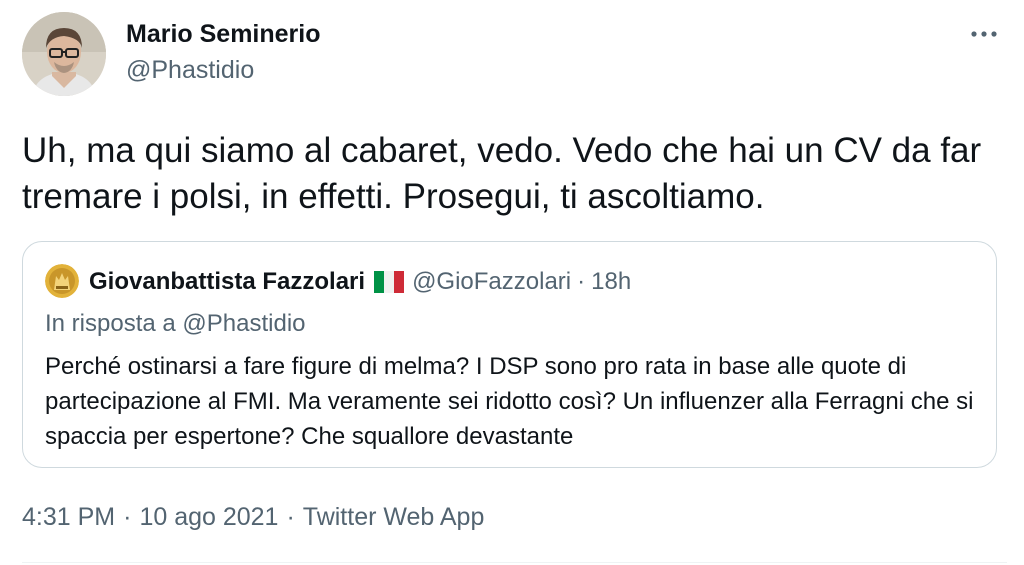  What do you see at coordinates (611, 282) in the screenshot?
I see `quoted-tweet-time: 18h` at bounding box center [611, 282].